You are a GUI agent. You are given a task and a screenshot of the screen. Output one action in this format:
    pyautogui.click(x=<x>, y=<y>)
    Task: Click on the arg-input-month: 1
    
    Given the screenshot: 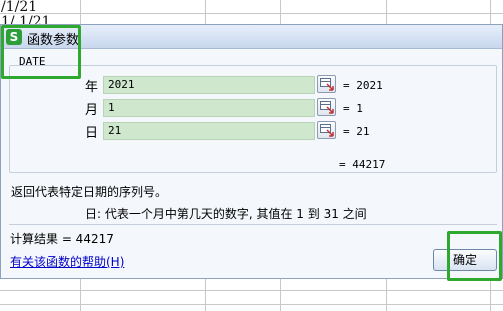 What is the action you would take?
    pyautogui.click(x=209, y=108)
    